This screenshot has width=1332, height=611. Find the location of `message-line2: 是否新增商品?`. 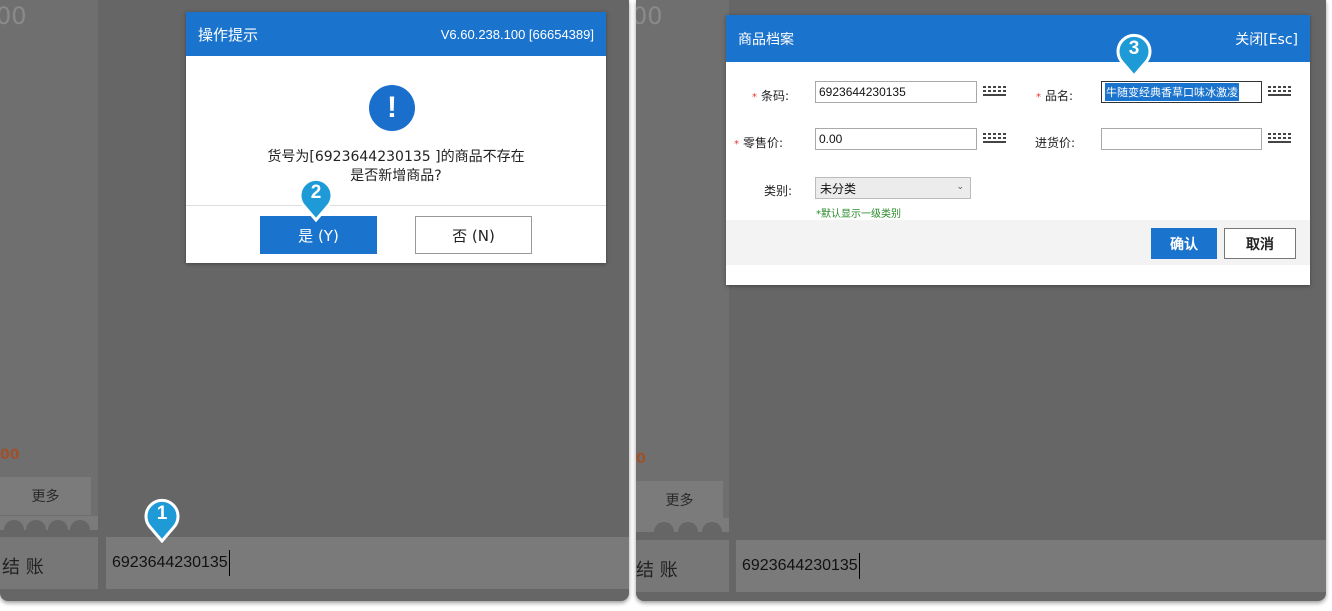

message-line2: 是否新增商品? is located at coordinates (396, 176).